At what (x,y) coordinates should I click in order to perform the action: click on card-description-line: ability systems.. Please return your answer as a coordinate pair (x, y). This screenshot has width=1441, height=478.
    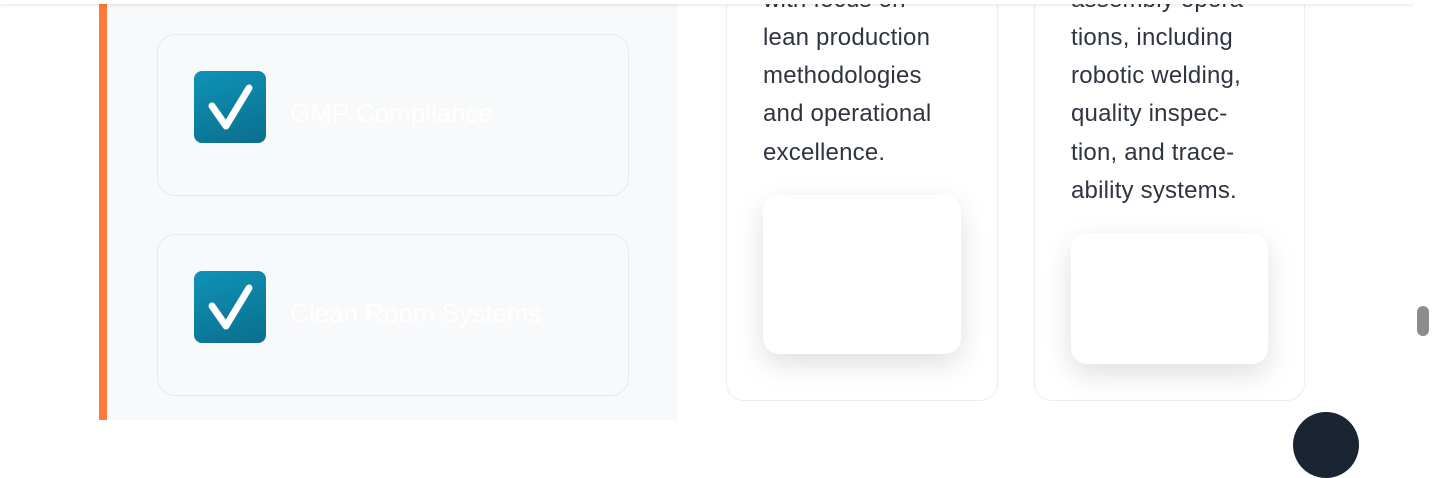
    Looking at the image, I should click on (1154, 190).